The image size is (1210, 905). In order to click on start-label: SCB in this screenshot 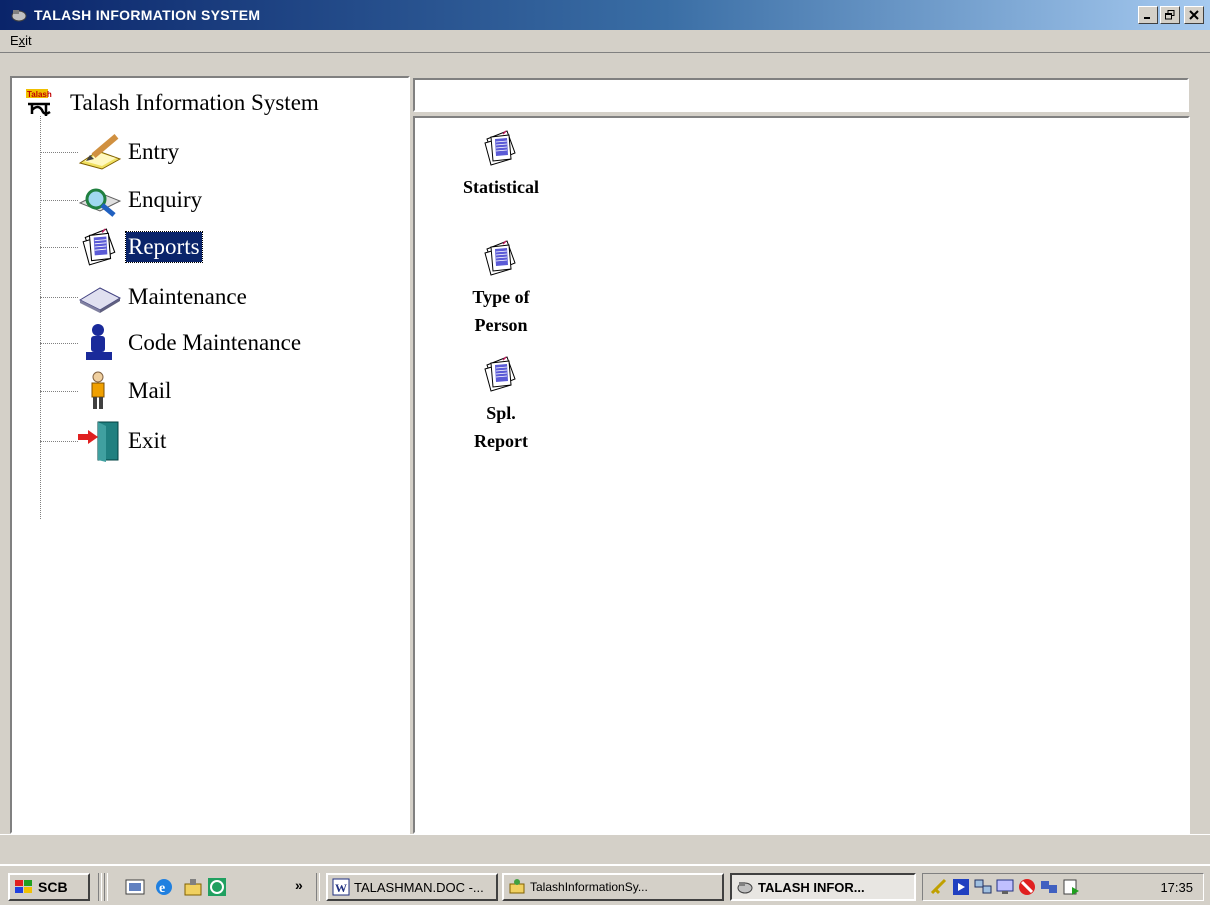, I will do `click(53, 887)`.